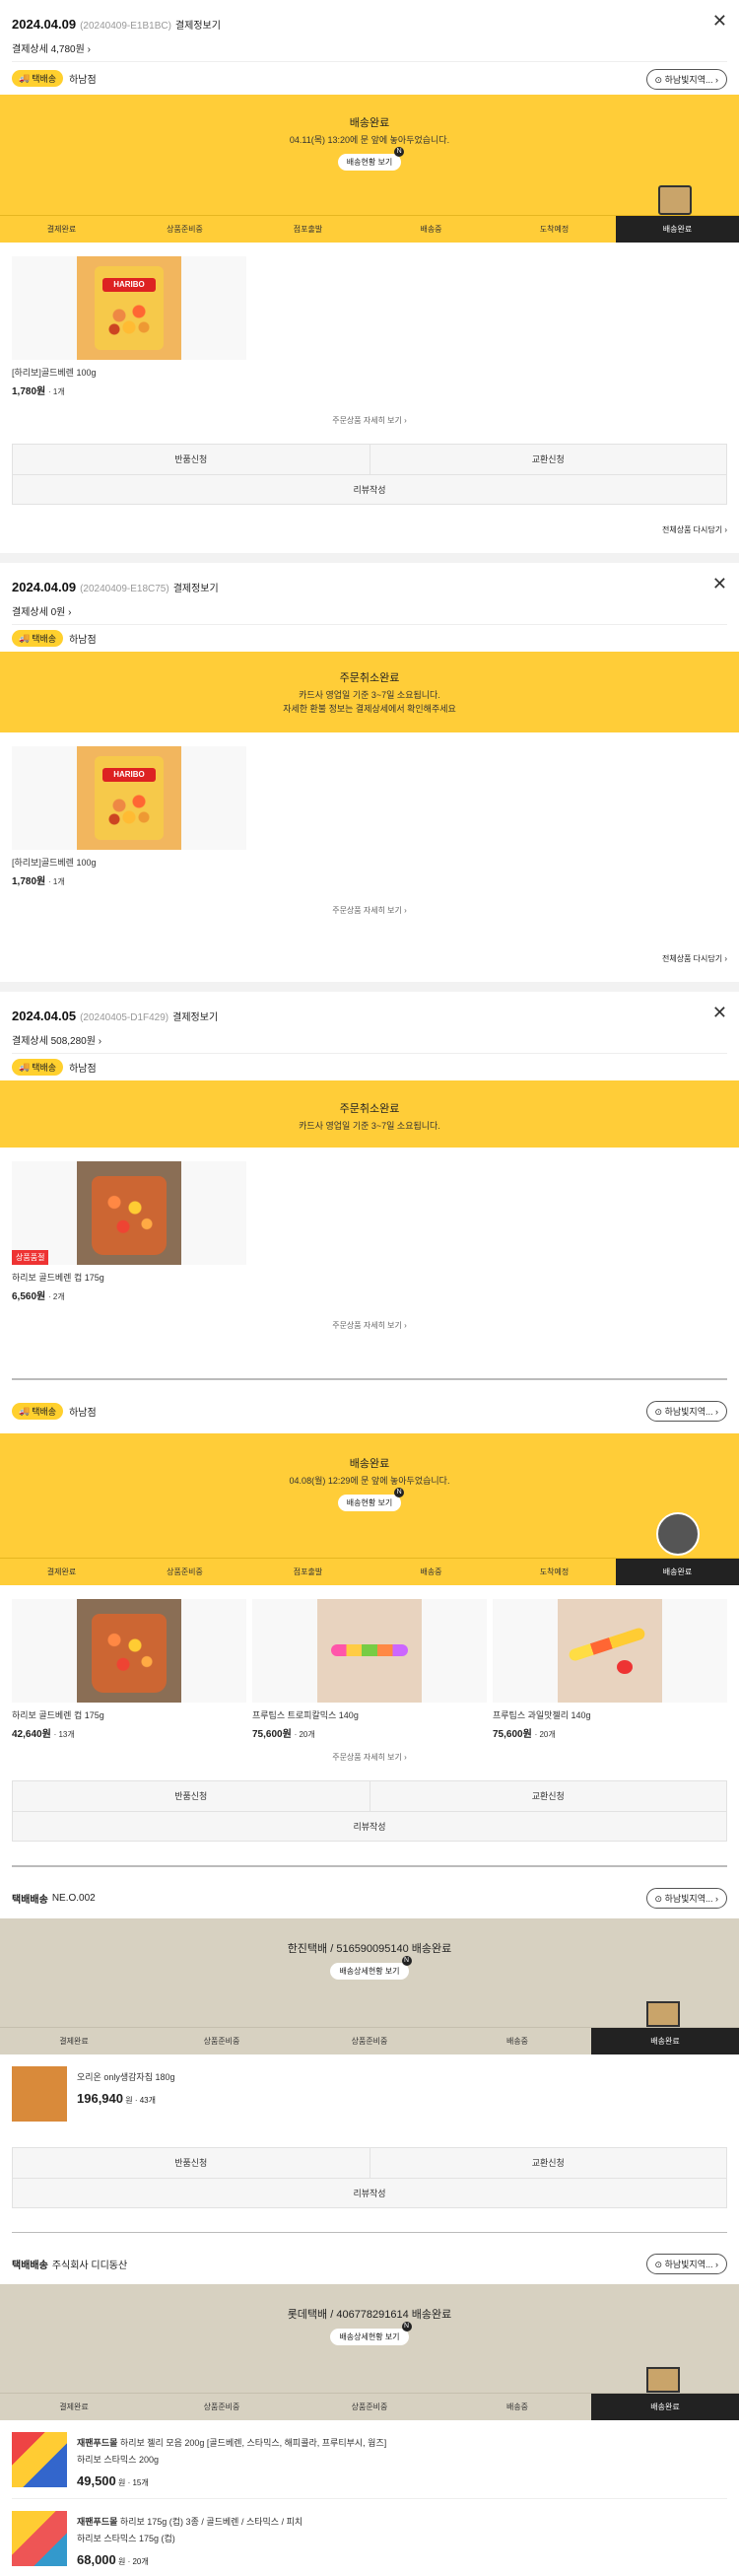 Image resolution: width=739 pixels, height=2576 pixels. I want to click on order-number: (20240409-E18C75), so click(125, 589).